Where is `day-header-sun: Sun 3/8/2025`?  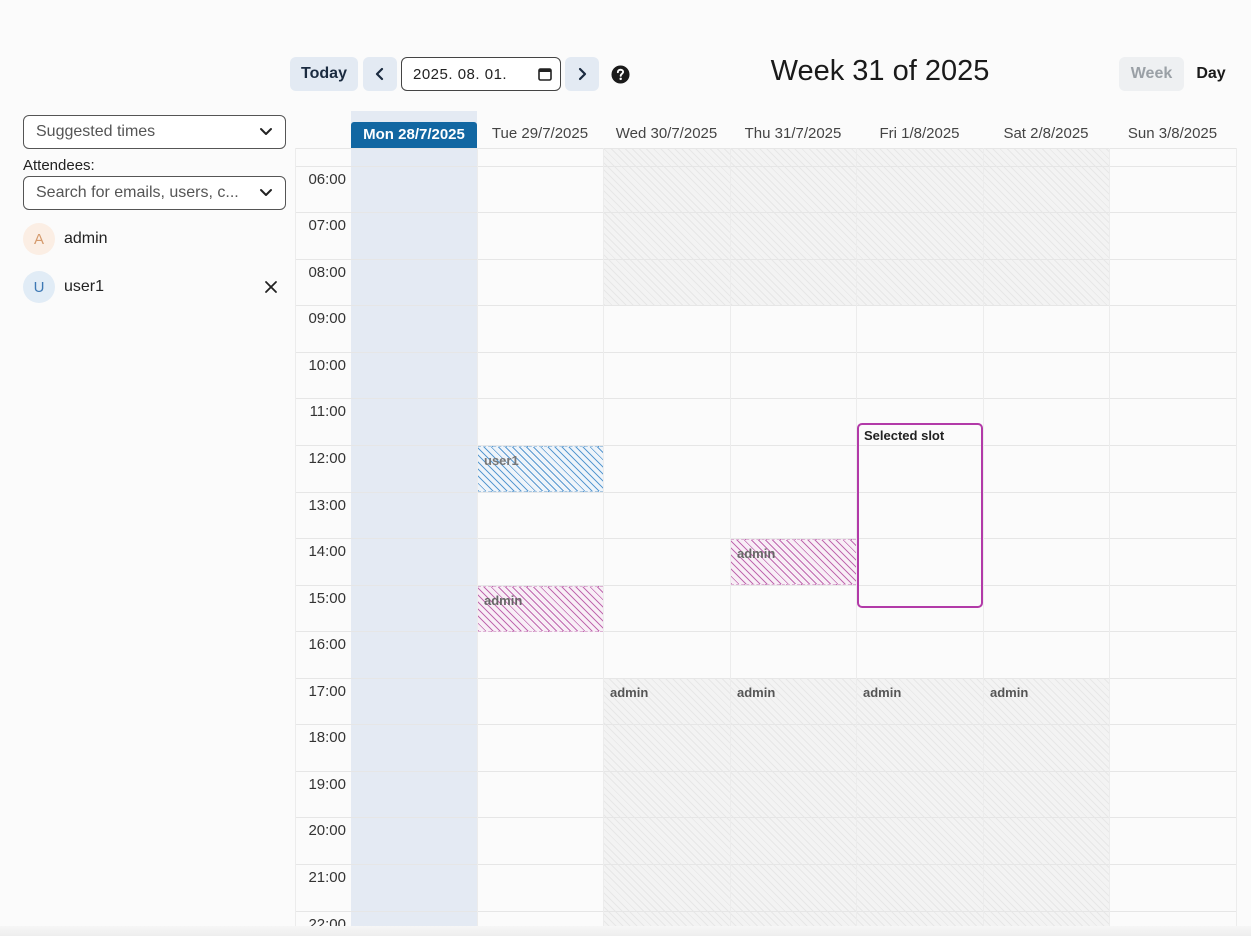
day-header-sun: Sun 3/8/2025 is located at coordinates (1172, 135).